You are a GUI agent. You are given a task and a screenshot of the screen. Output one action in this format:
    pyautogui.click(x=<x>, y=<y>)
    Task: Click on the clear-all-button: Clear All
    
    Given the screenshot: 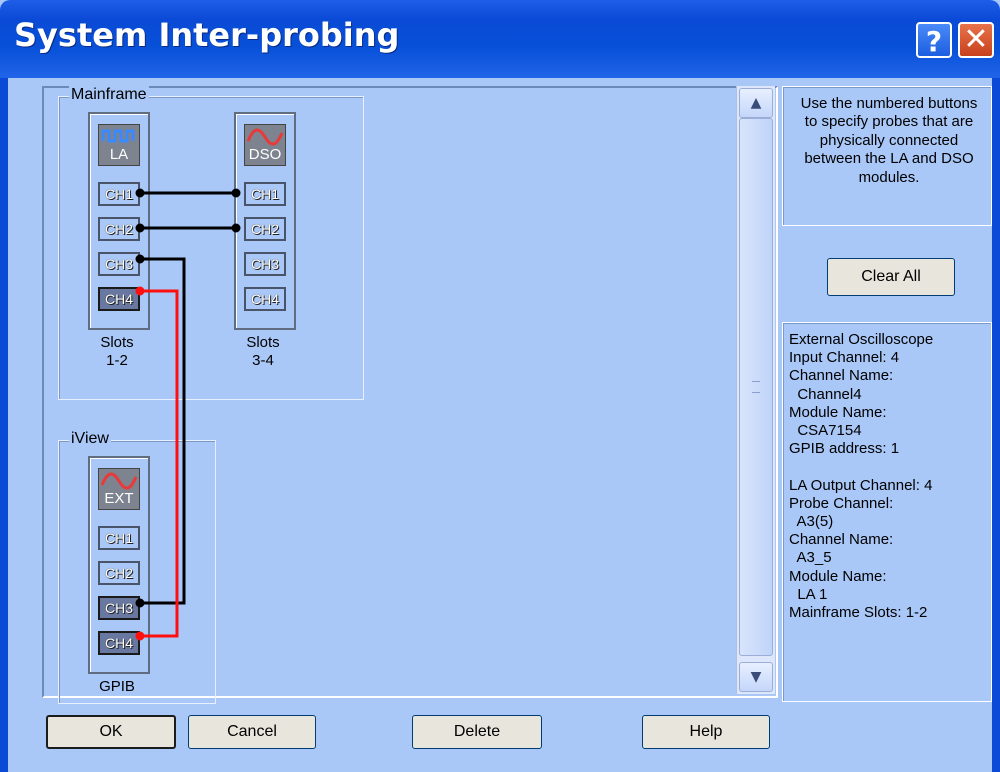 What is the action you would take?
    pyautogui.click(x=891, y=277)
    